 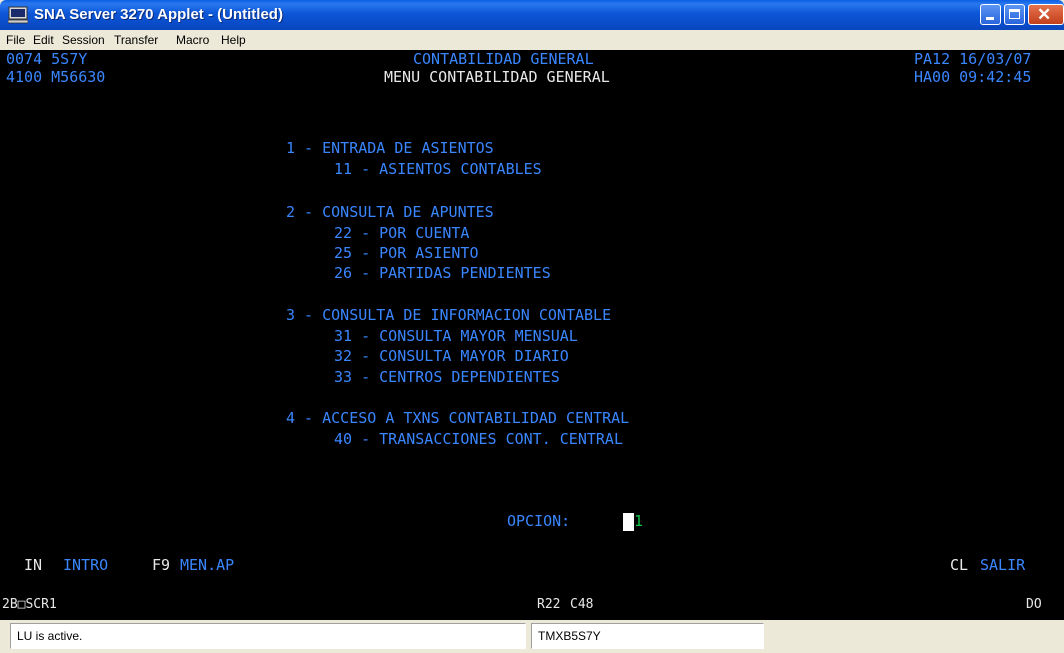 I want to click on menu-edit: Edit, so click(x=43, y=40).